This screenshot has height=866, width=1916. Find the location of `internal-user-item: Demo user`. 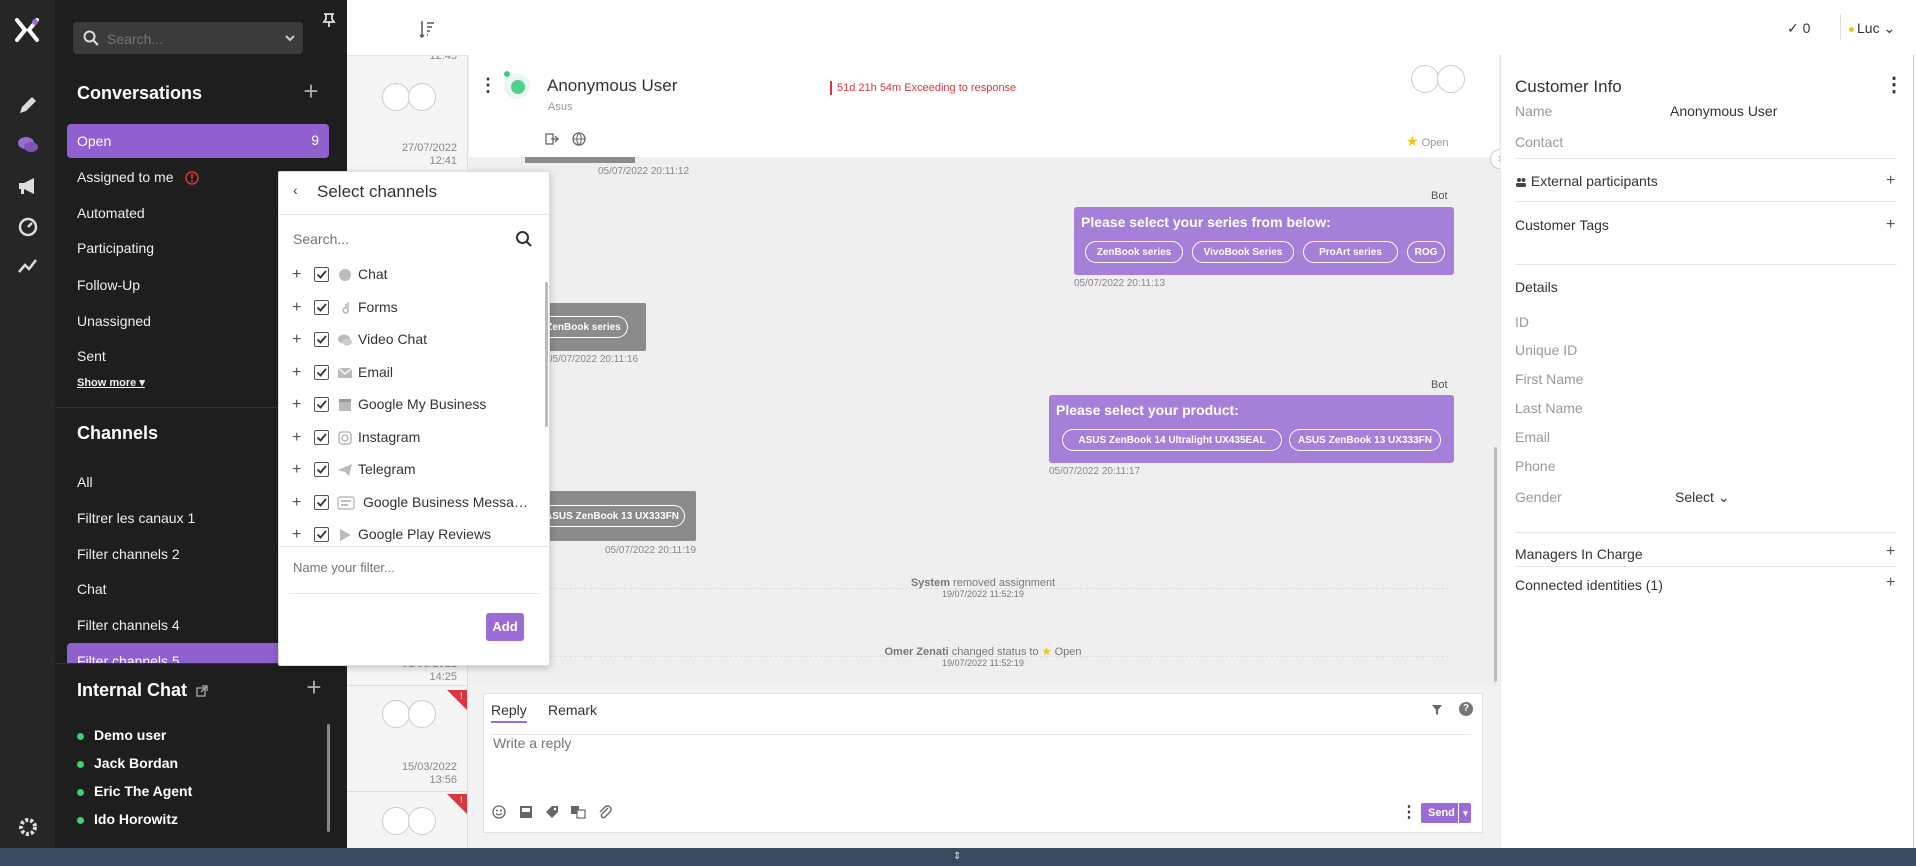

internal-user-item: Demo user is located at coordinates (130, 735).